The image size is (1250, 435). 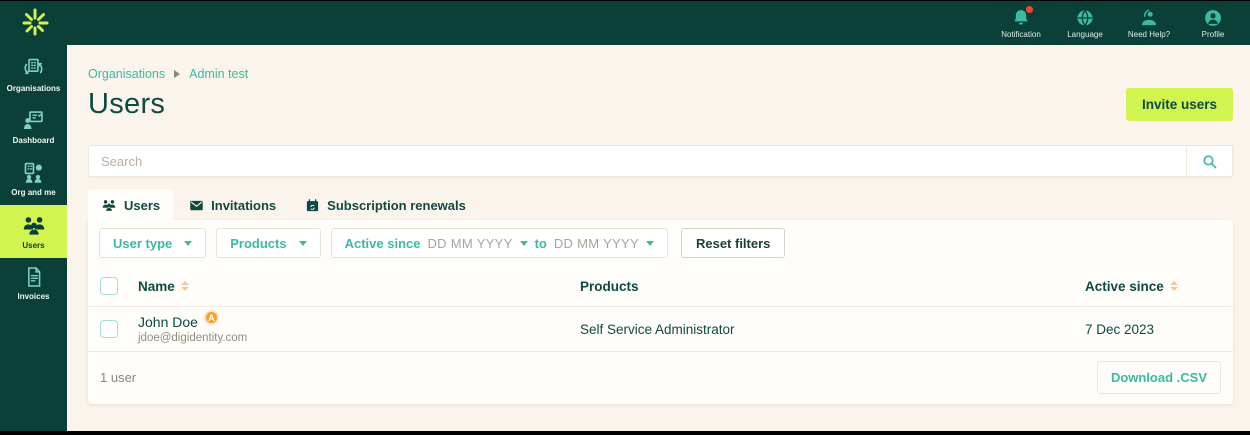 I want to click on column-header-active-since: Active since, so click(x=1153, y=286).